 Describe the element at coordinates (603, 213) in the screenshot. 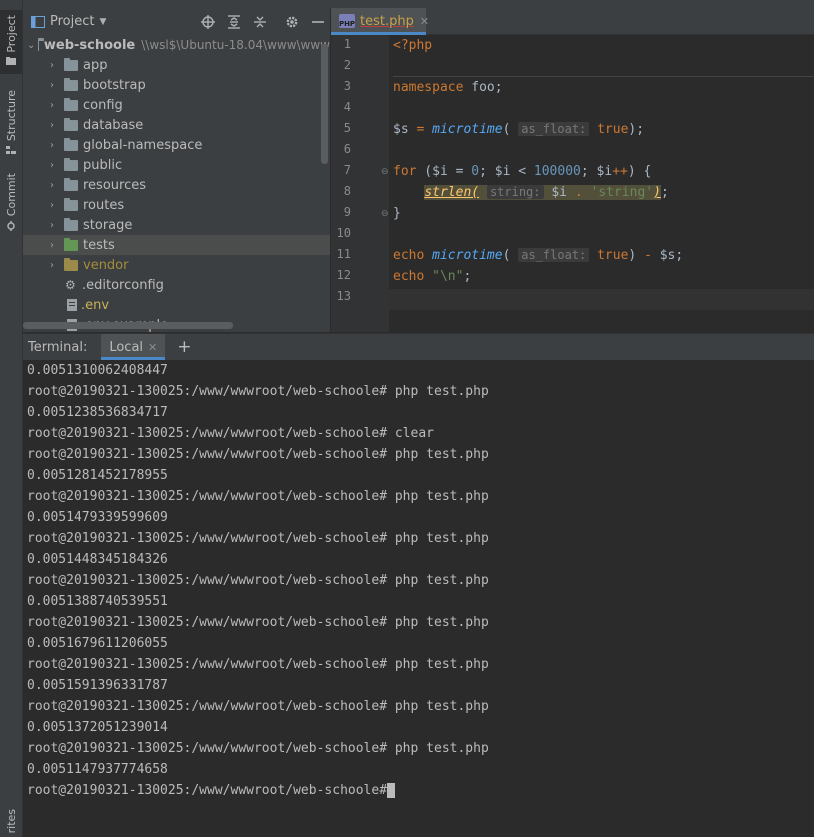

I see `code-line-9: }` at that location.